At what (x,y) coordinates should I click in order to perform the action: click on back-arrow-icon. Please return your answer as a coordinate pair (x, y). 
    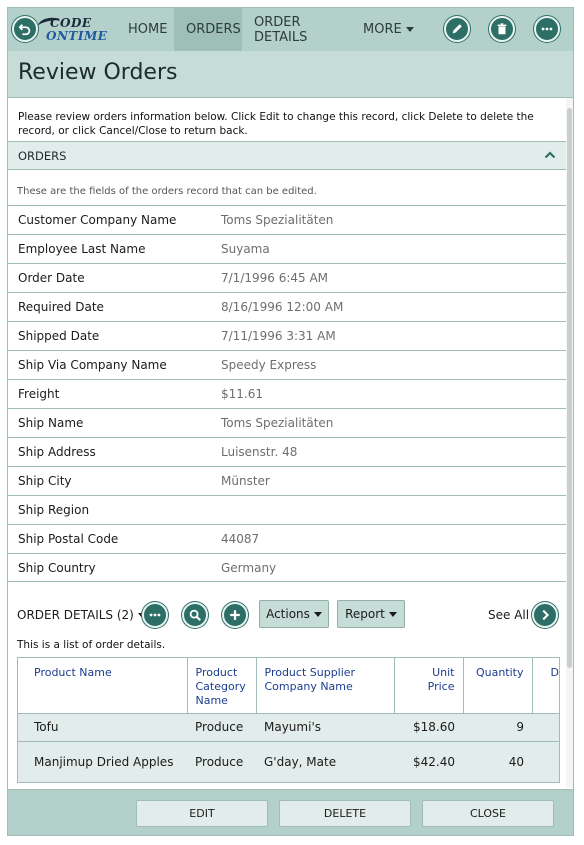
    Looking at the image, I should click on (24, 30).